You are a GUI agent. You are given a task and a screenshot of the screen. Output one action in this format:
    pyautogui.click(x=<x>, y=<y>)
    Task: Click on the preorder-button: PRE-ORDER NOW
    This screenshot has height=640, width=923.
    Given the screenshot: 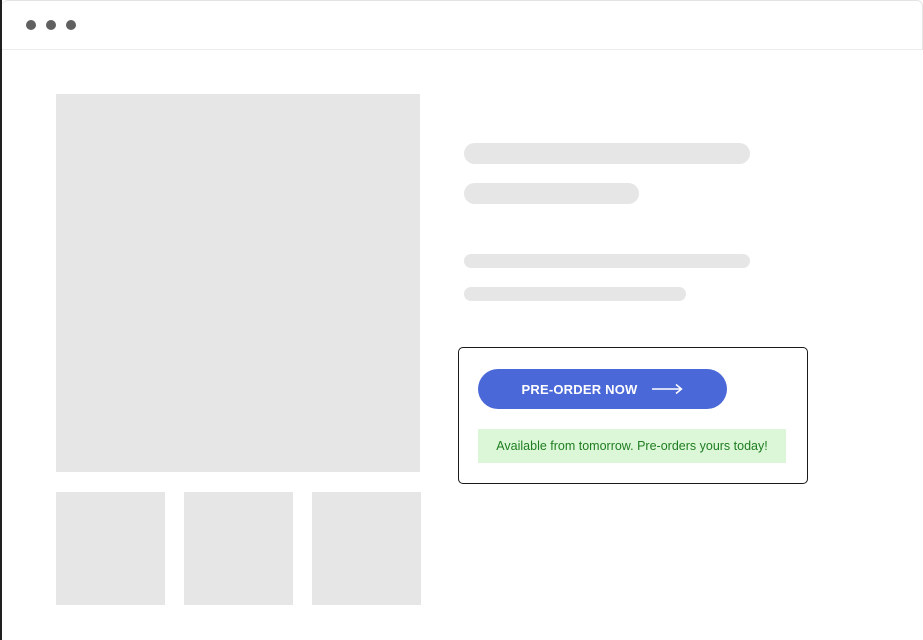 What is the action you would take?
    pyautogui.click(x=602, y=389)
    